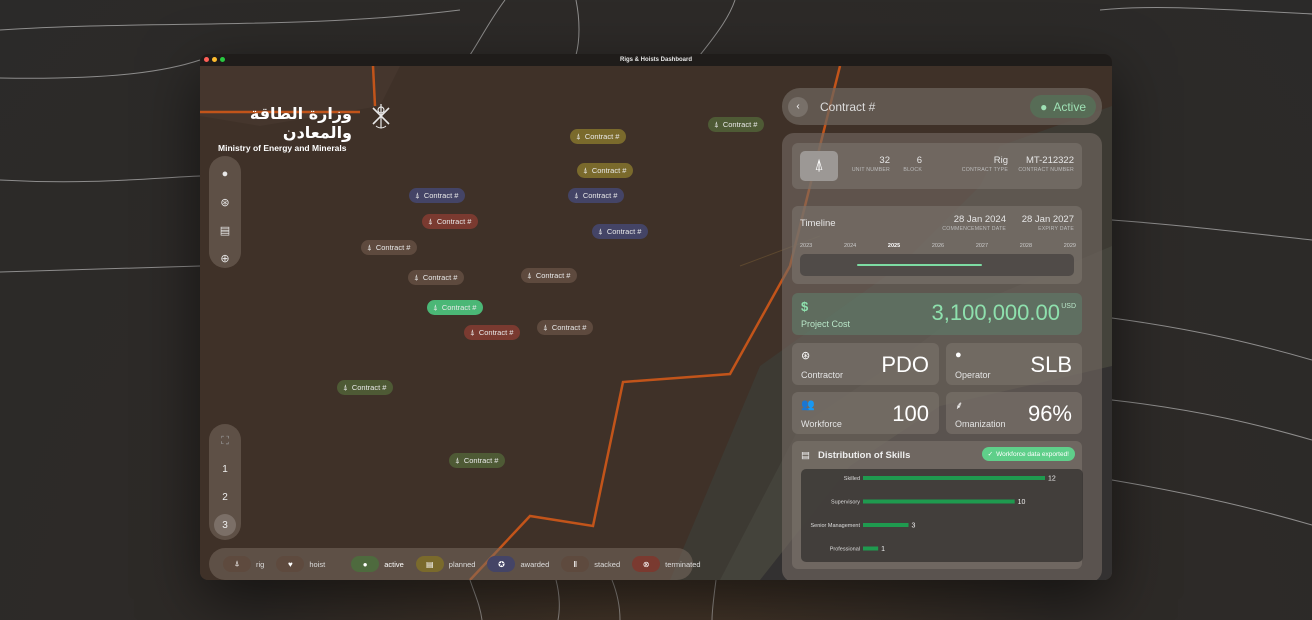 The image size is (1312, 620). What do you see at coordinates (835, 526) in the screenshot?
I see `skill-category-label: Senior Management` at bounding box center [835, 526].